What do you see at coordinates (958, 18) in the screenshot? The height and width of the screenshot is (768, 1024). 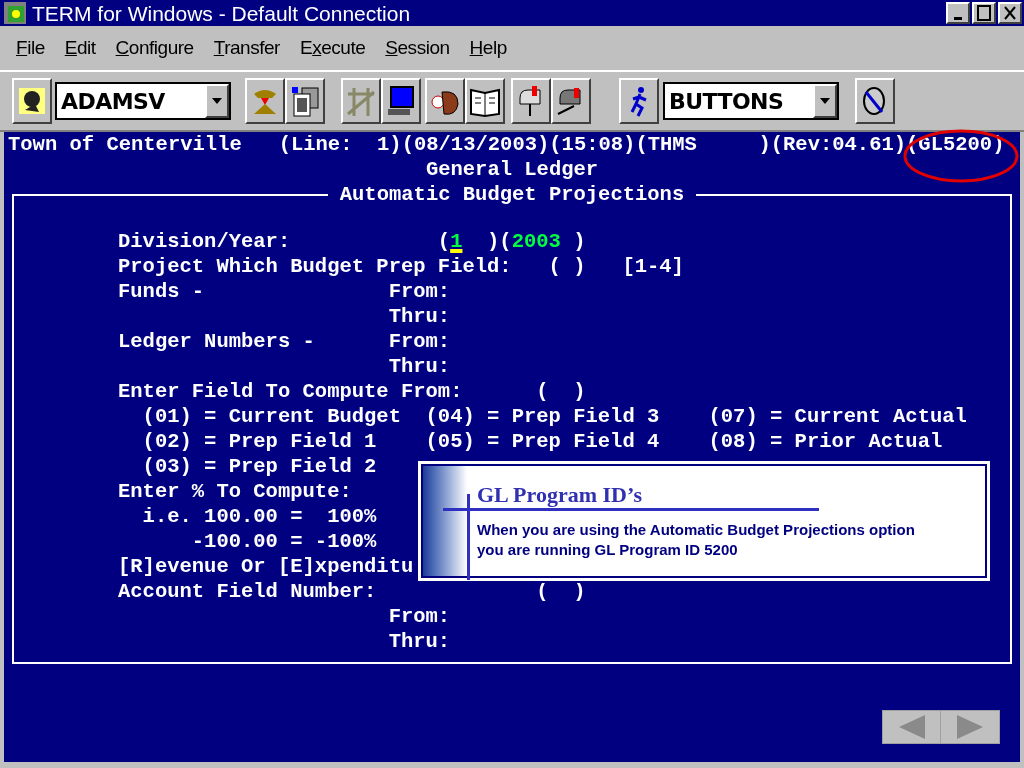 I see `minimize-icon` at bounding box center [958, 18].